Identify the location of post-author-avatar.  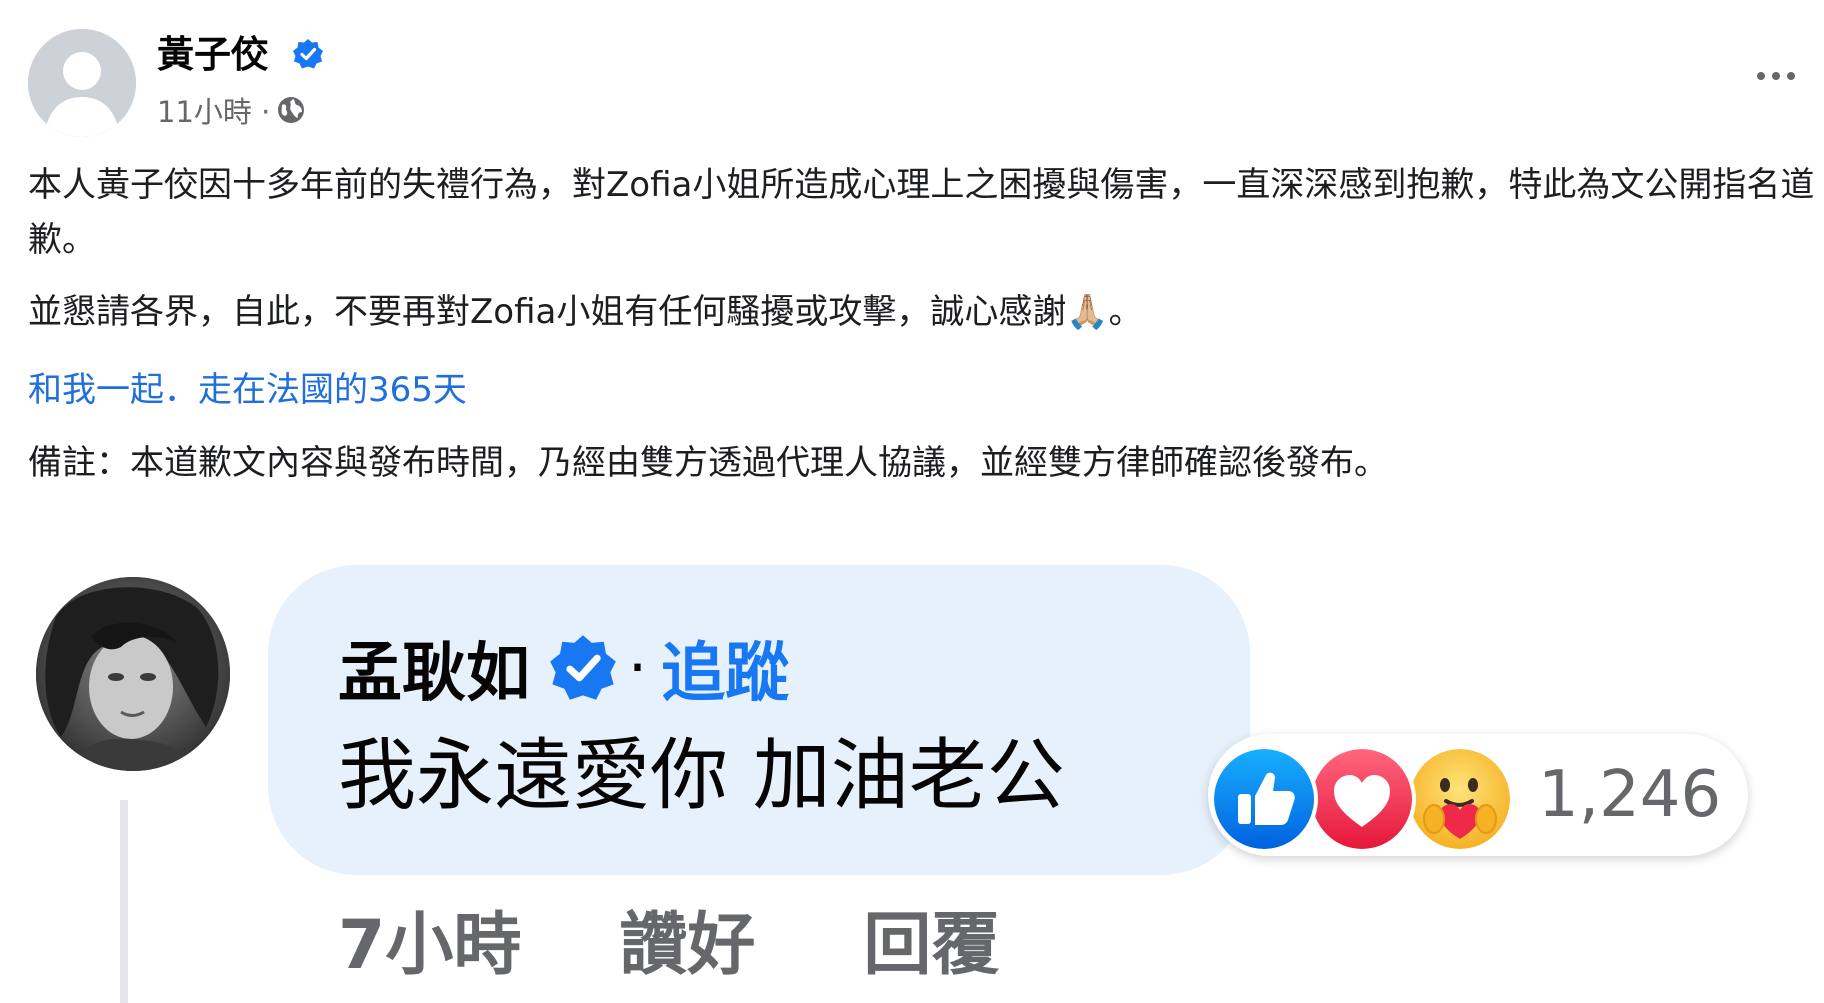
(82, 83).